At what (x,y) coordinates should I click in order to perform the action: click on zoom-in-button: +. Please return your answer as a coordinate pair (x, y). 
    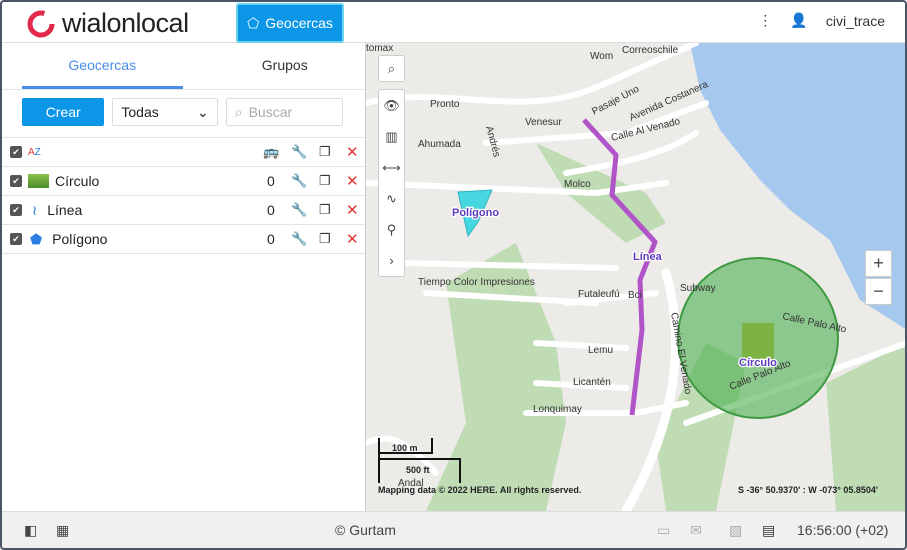
    Looking at the image, I should click on (878, 263).